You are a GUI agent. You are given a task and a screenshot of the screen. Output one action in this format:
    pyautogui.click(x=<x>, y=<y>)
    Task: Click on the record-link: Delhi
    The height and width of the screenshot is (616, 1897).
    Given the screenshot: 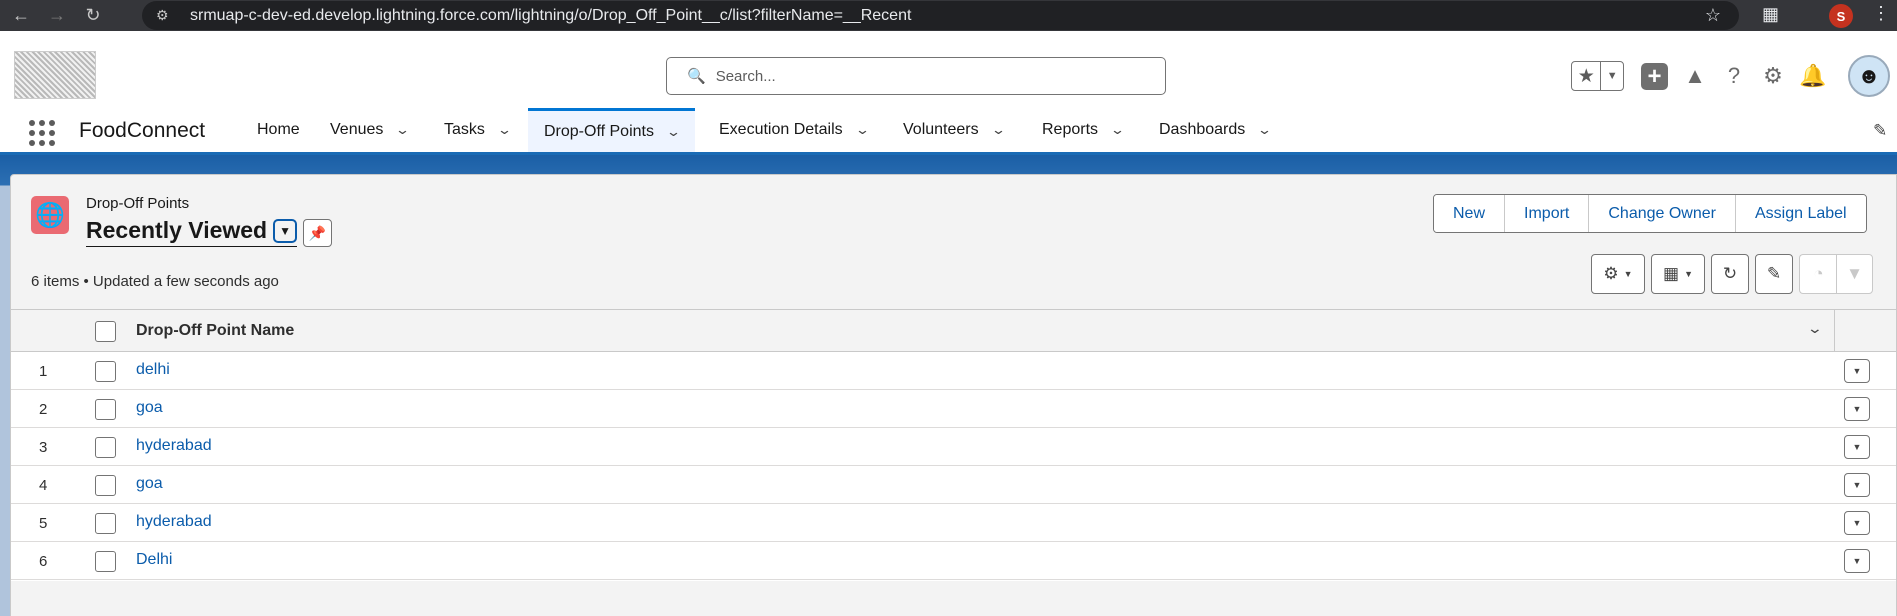 What is the action you would take?
    pyautogui.click(x=154, y=560)
    